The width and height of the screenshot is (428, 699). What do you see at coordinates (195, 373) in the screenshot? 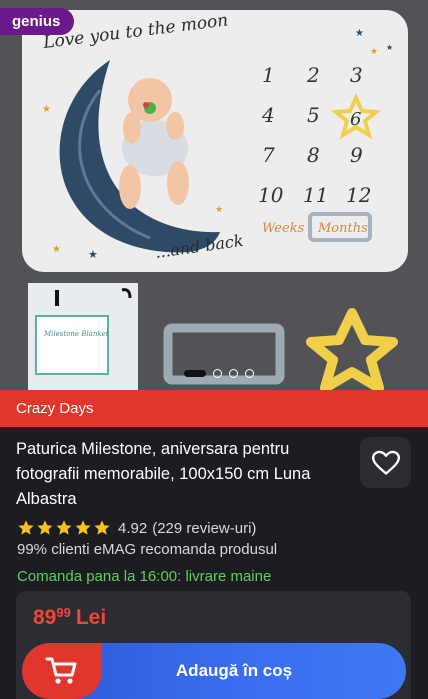
I see `carousel-dot-active` at bounding box center [195, 373].